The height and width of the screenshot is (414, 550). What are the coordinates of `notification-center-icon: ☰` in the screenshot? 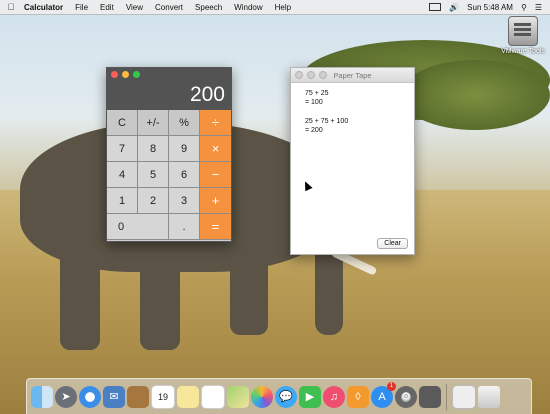 It's located at (538, 7).